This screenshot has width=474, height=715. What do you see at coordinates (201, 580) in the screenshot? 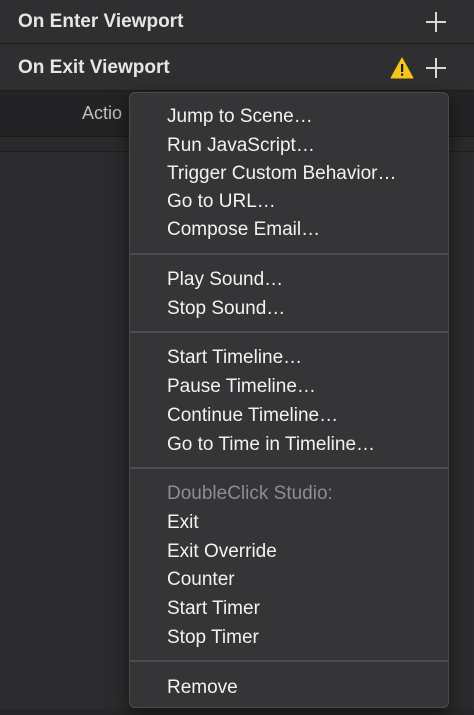
I see `menu-item-counter: Counter` at bounding box center [201, 580].